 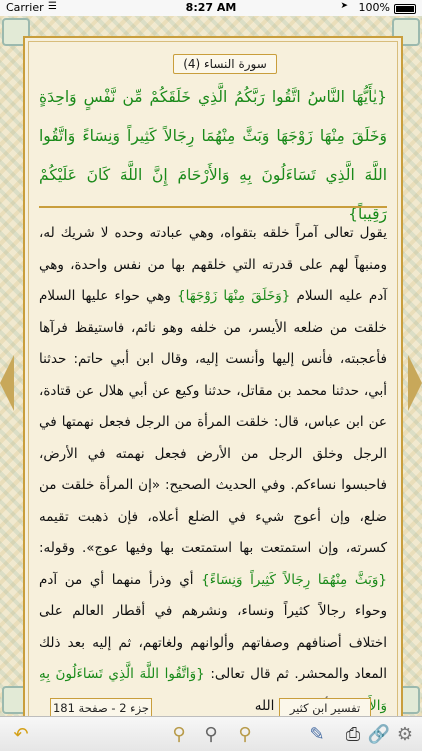 I want to click on quran-quote: {وَخَلَقَ مِنْهَا زَوْجَهَا}, so click(x=234, y=296).